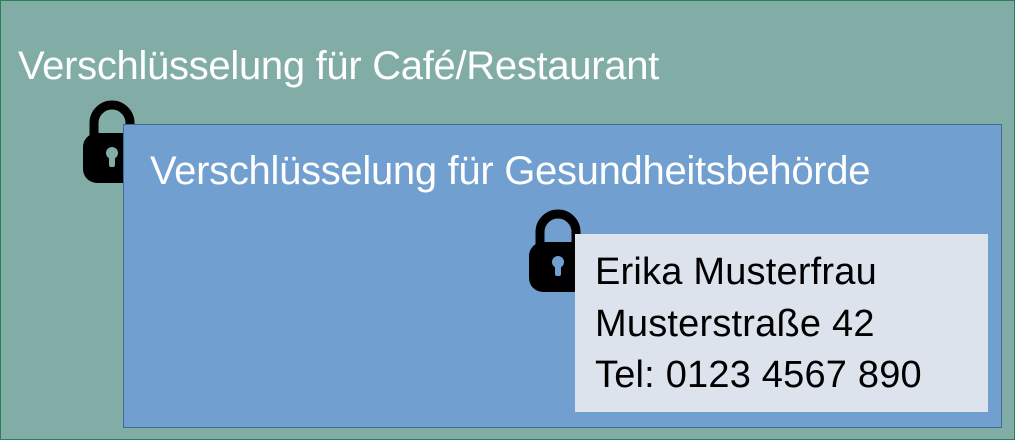 The width and height of the screenshot is (1015, 440). I want to click on health-authority-encryption-title: Verschlüsselung für Gesundheitsbehörde, so click(510, 171).